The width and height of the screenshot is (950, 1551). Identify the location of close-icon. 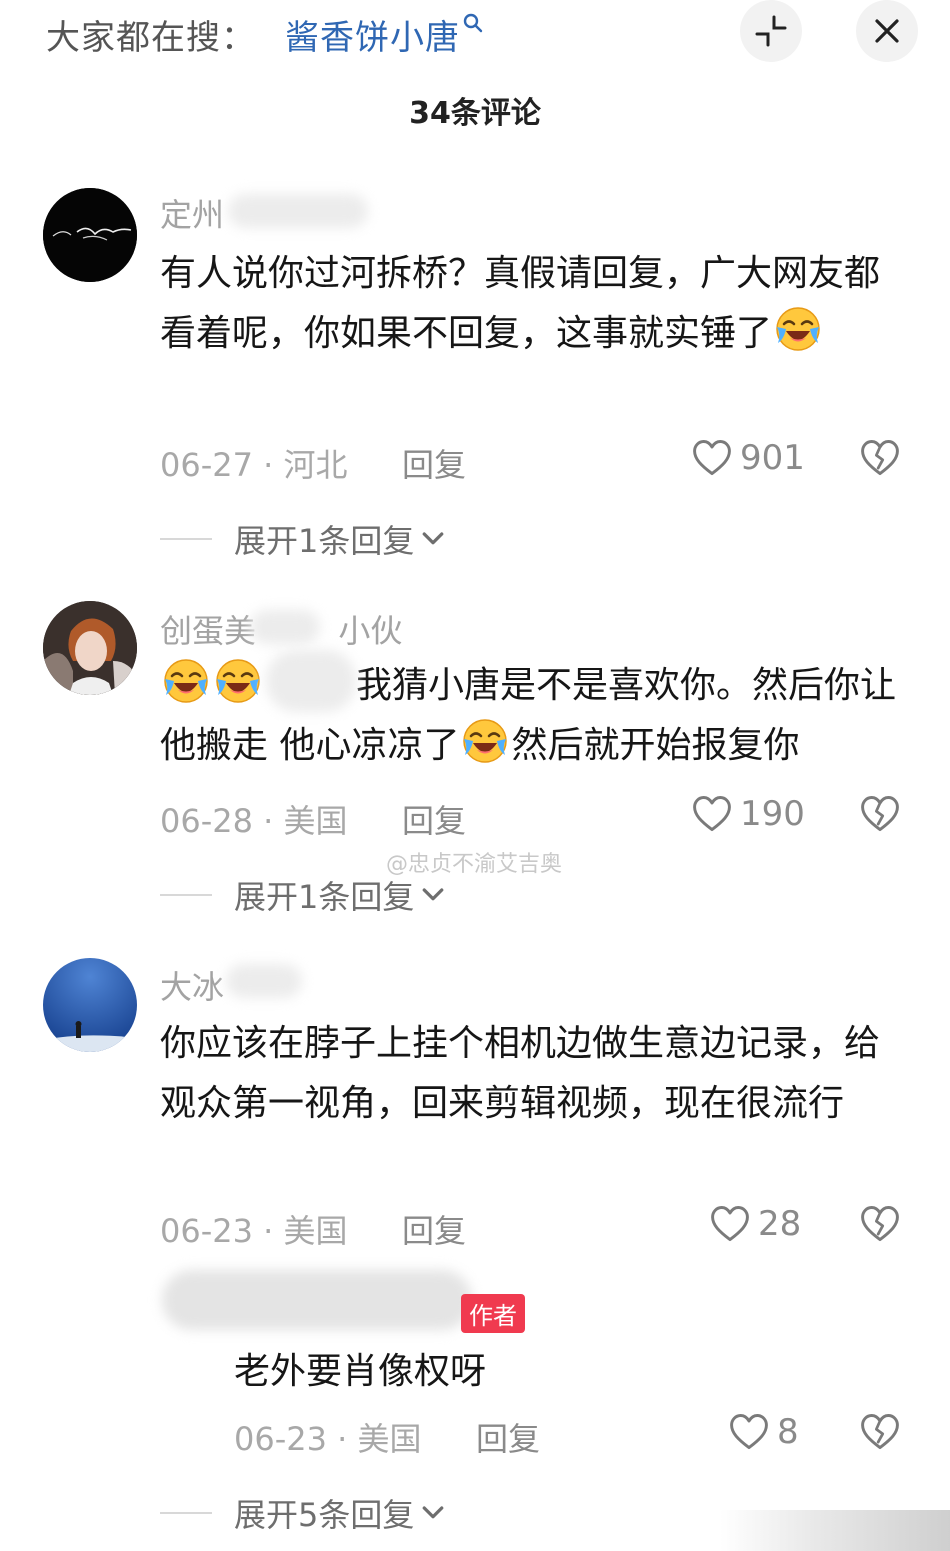
(887, 31).